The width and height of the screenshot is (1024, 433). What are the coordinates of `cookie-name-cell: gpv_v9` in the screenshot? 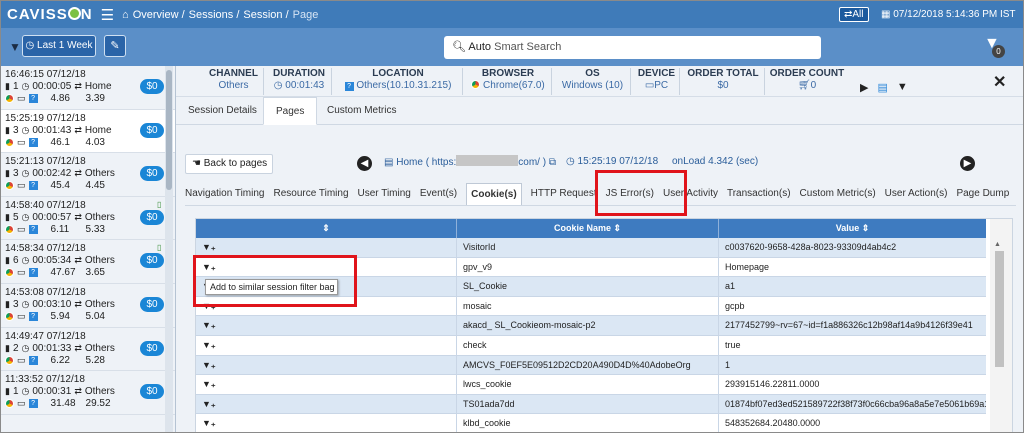 It's located at (588, 267).